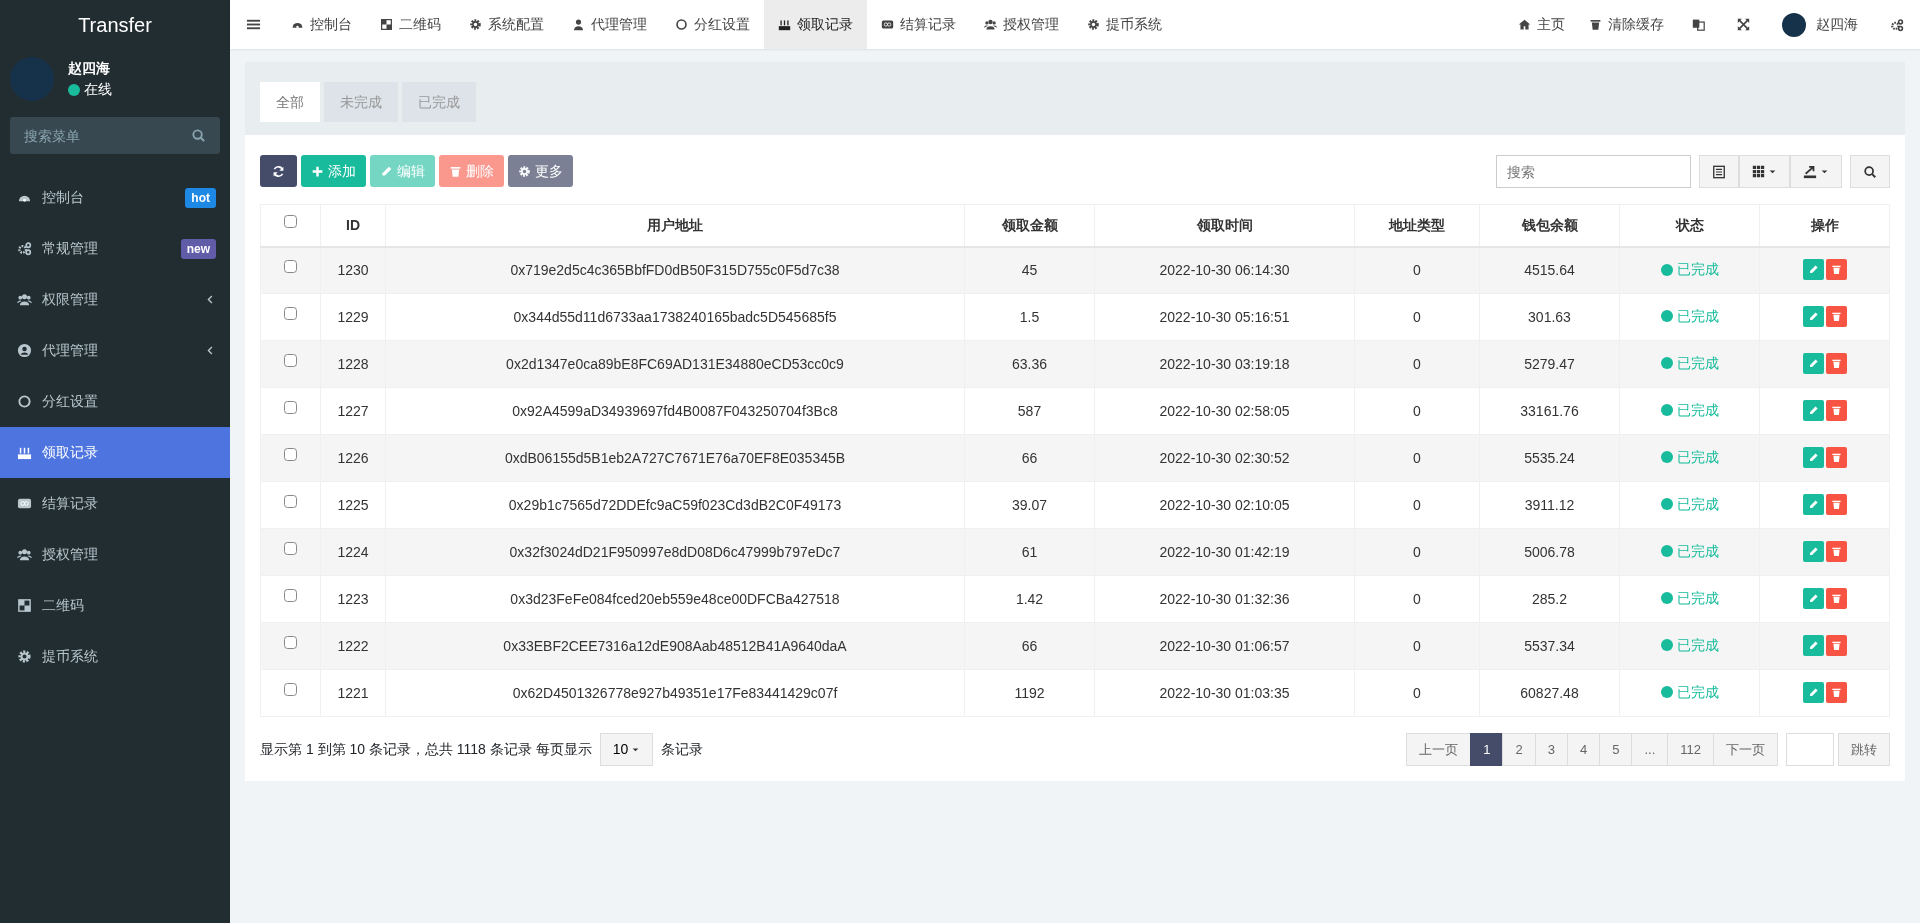 The image size is (1920, 923). What do you see at coordinates (918, 24) in the screenshot?
I see `nav-tab: 结算记录` at bounding box center [918, 24].